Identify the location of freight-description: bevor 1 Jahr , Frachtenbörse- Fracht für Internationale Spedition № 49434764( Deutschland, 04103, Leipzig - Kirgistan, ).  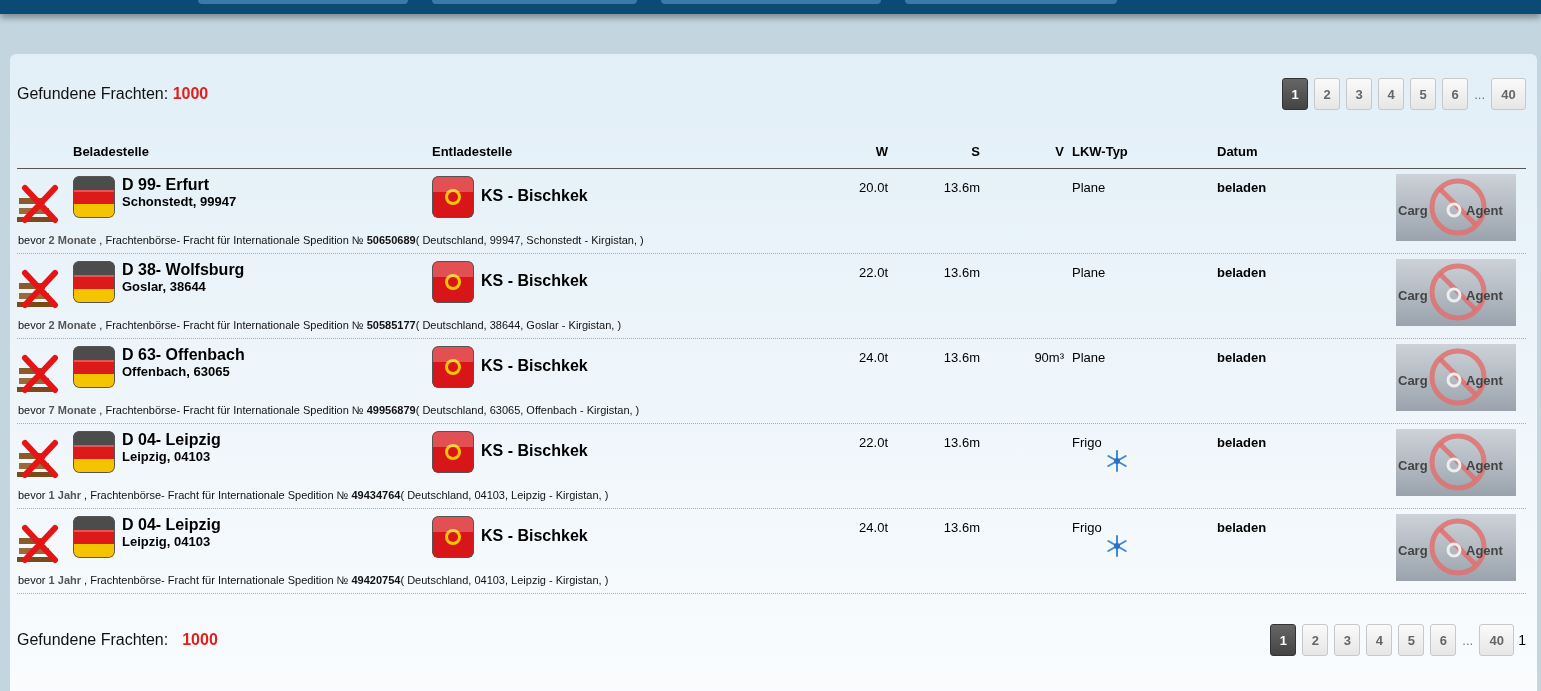
(313, 495).